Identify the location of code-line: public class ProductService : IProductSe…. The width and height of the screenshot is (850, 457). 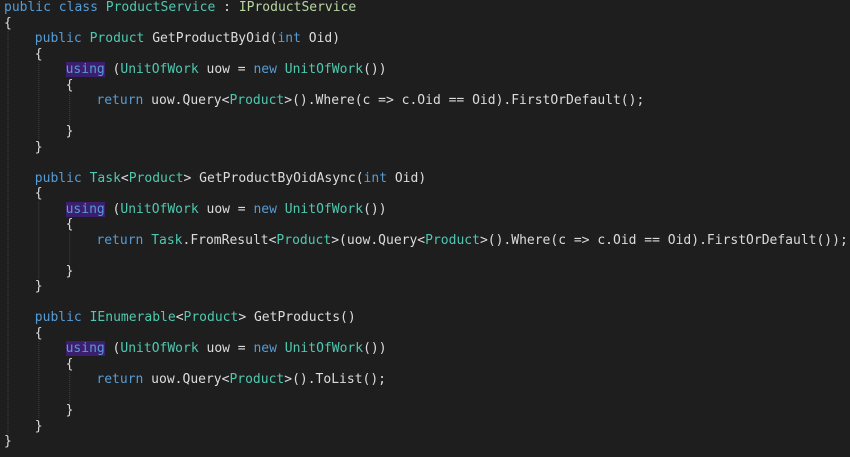
(180, 8).